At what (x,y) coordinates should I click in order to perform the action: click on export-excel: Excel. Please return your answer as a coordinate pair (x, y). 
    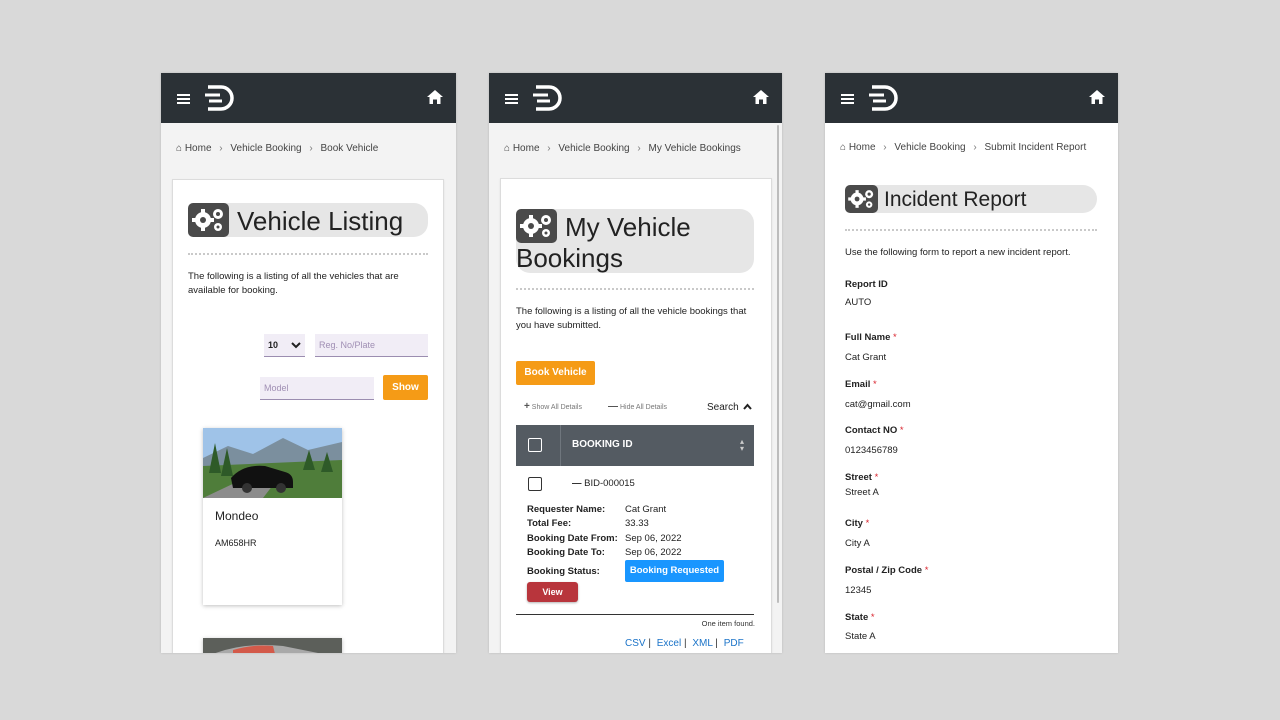
    Looking at the image, I should click on (669, 643).